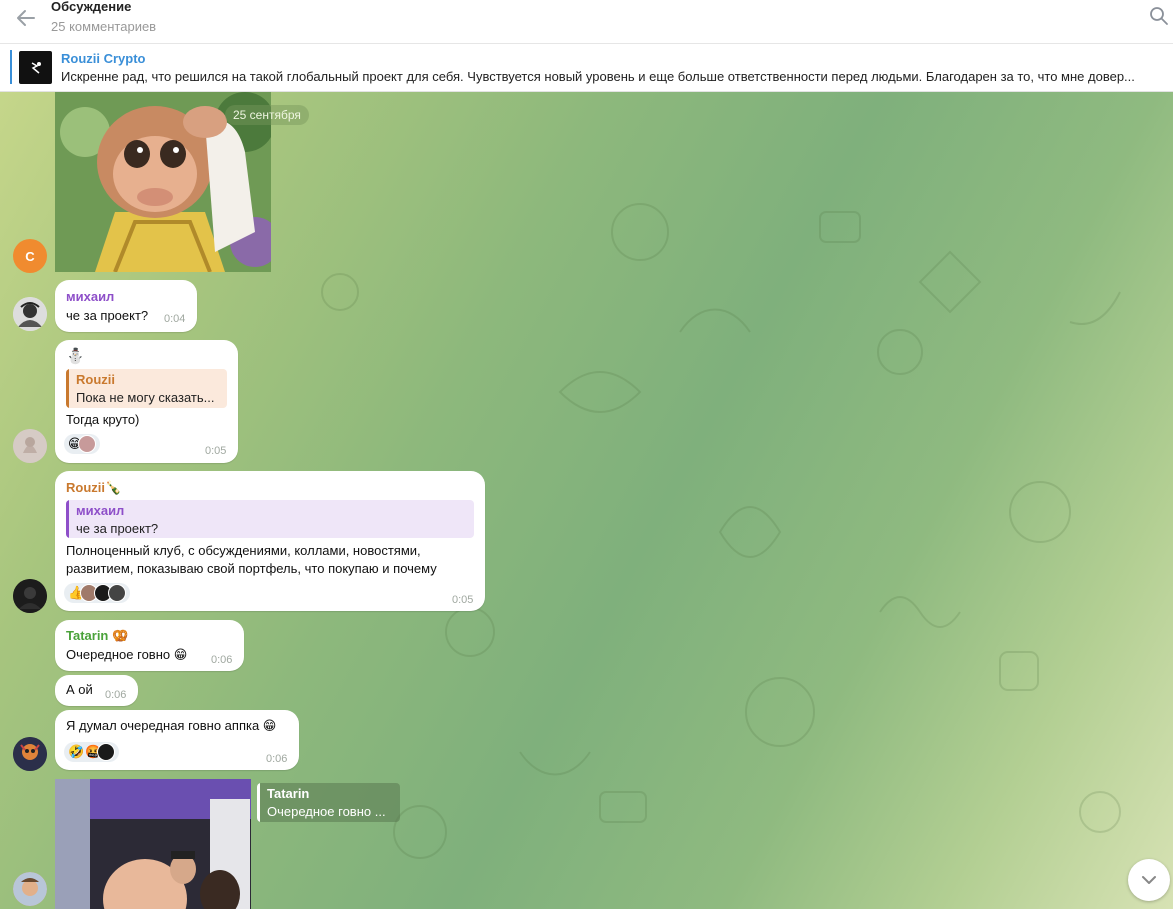  Describe the element at coordinates (35, 67) in the screenshot. I see `channel-logo-thumbnail` at that location.